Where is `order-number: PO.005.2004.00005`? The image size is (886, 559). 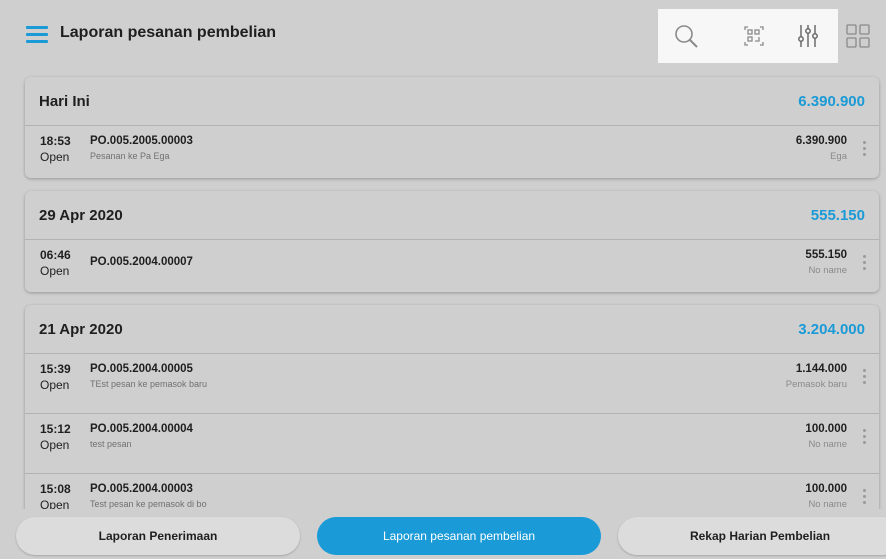 order-number: PO.005.2004.00005 is located at coordinates (141, 369).